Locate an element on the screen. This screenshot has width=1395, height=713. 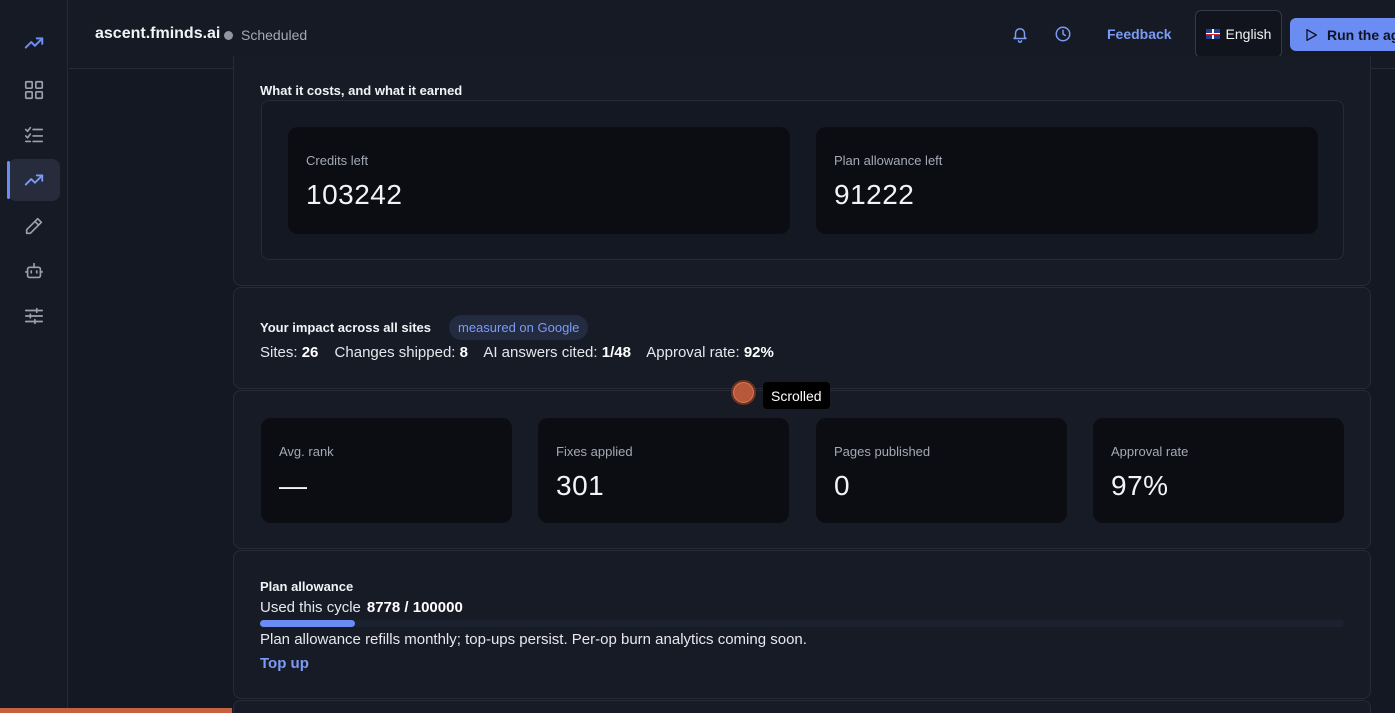
top-up-link: Top up is located at coordinates (284, 663).